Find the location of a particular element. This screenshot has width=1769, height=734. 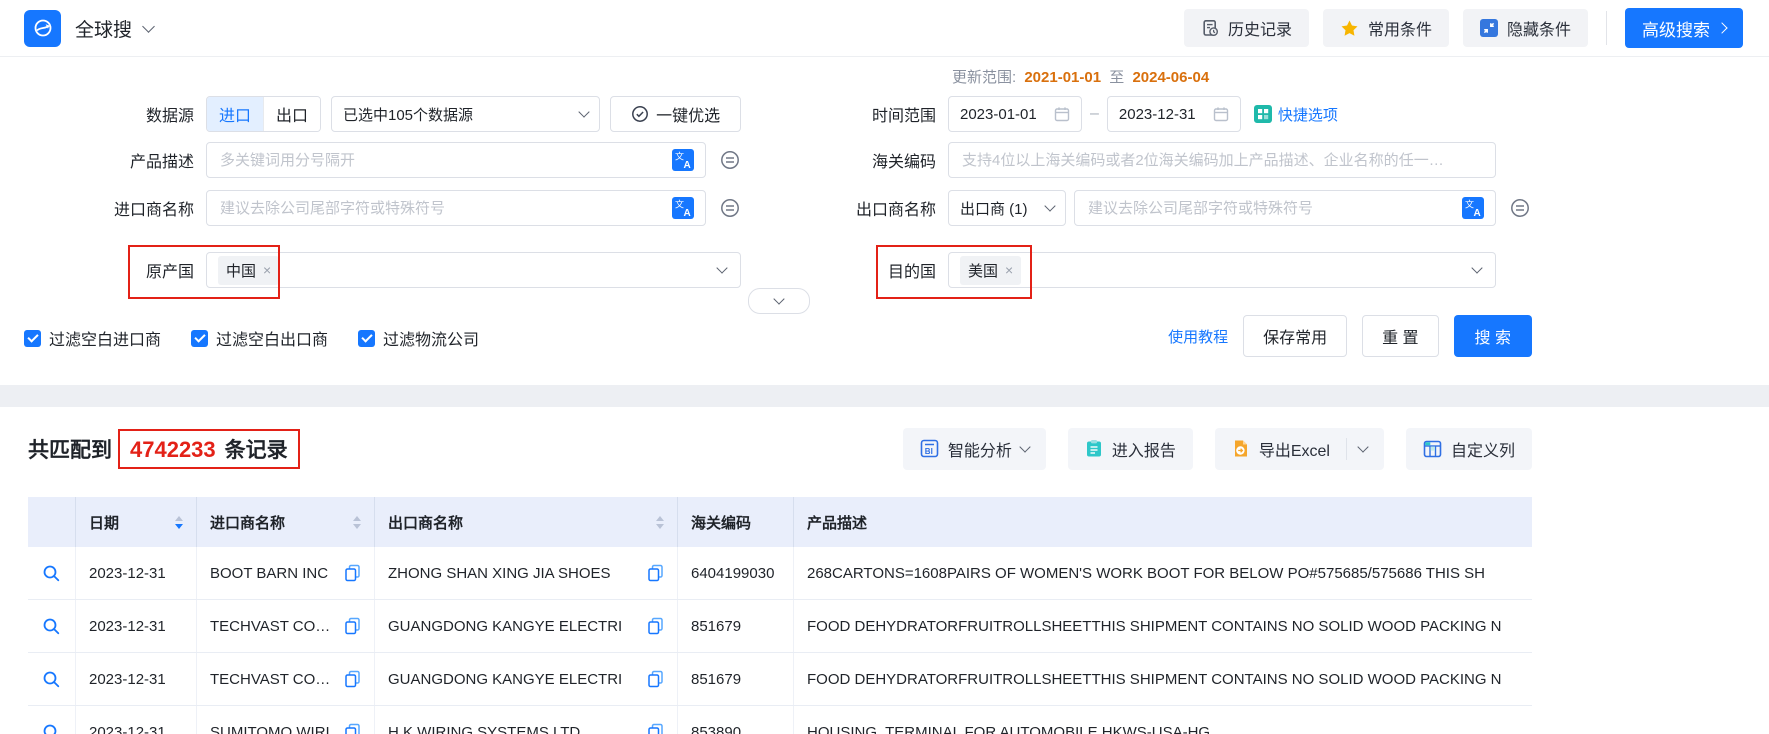

header-exporter: 出口商名称 is located at coordinates (525, 522).